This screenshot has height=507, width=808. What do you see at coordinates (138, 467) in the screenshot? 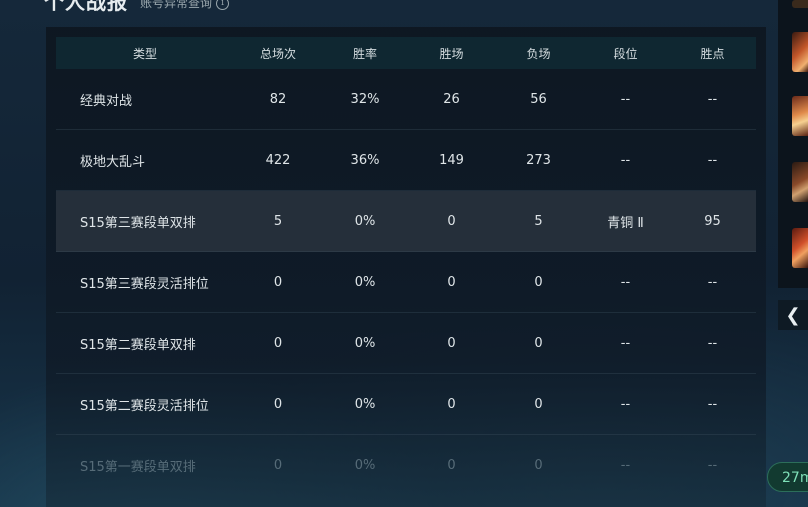
I see `cell-type: S15第一赛段单双排` at bounding box center [138, 467].